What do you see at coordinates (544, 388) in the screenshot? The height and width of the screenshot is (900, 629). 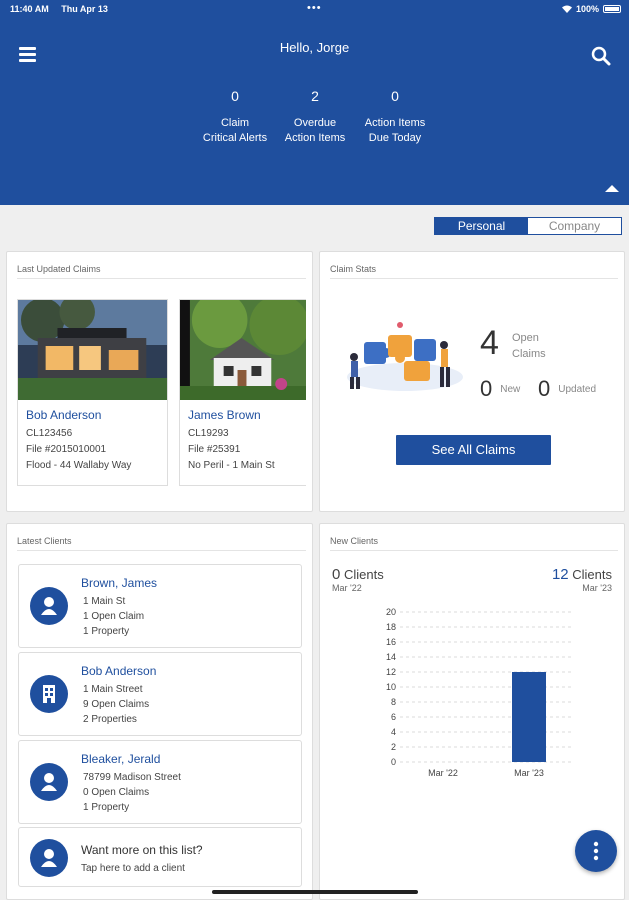 I see `updated-claims-count: 0` at bounding box center [544, 388].